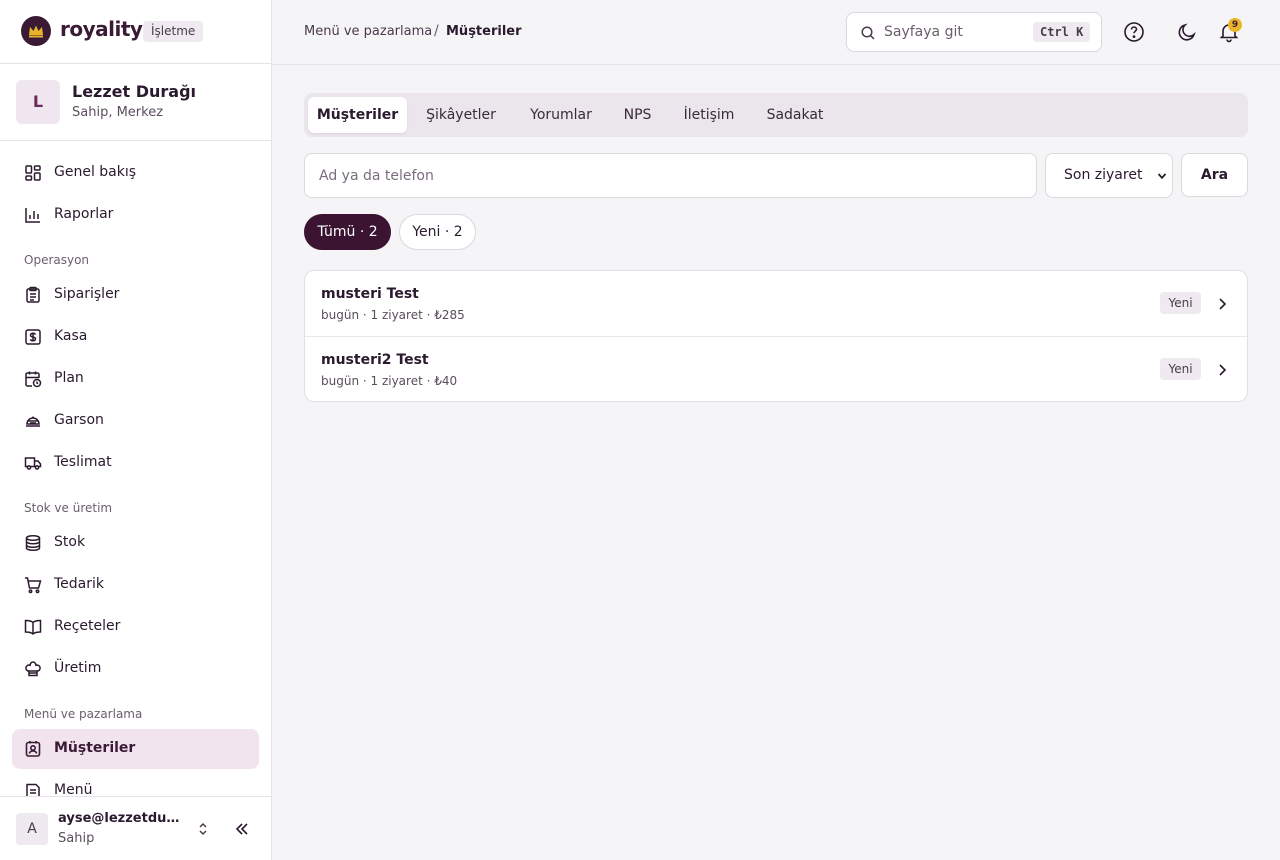 The width and height of the screenshot is (1280, 860). What do you see at coordinates (33, 294) in the screenshot?
I see `clipboard-list-icon` at bounding box center [33, 294].